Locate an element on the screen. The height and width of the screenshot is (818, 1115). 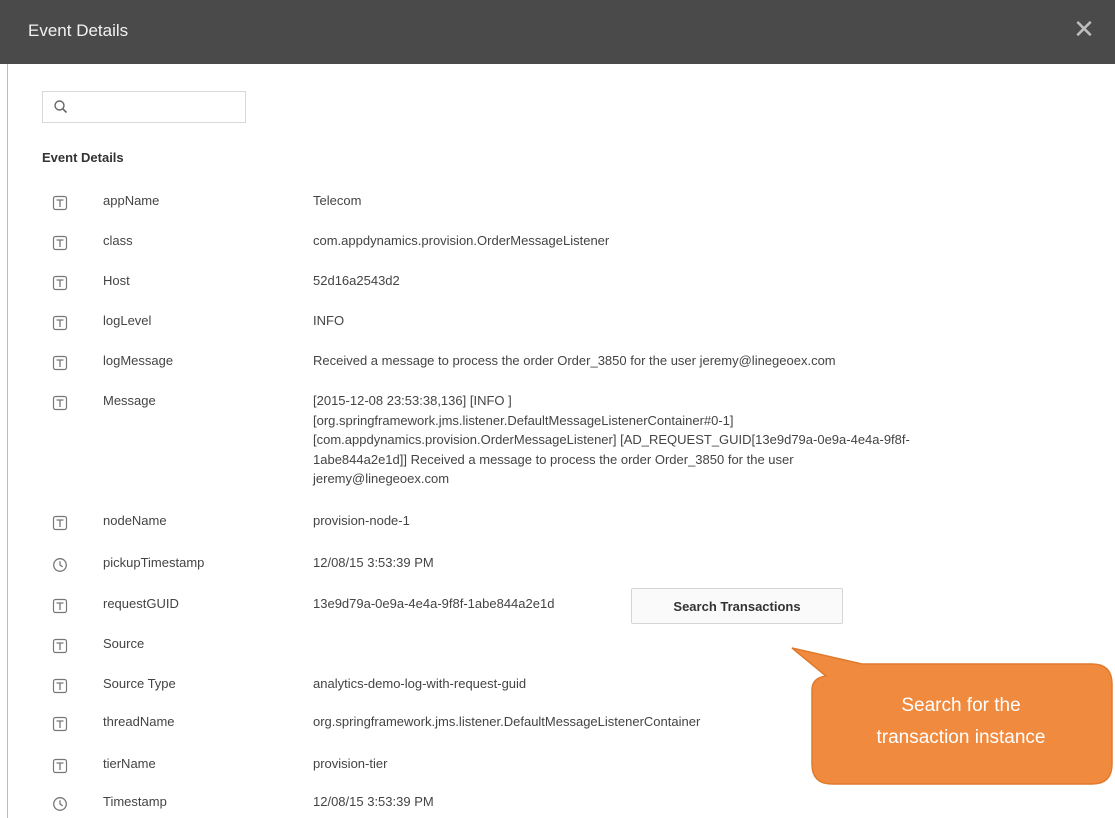
field-name: requestGUID is located at coordinates (141, 603).